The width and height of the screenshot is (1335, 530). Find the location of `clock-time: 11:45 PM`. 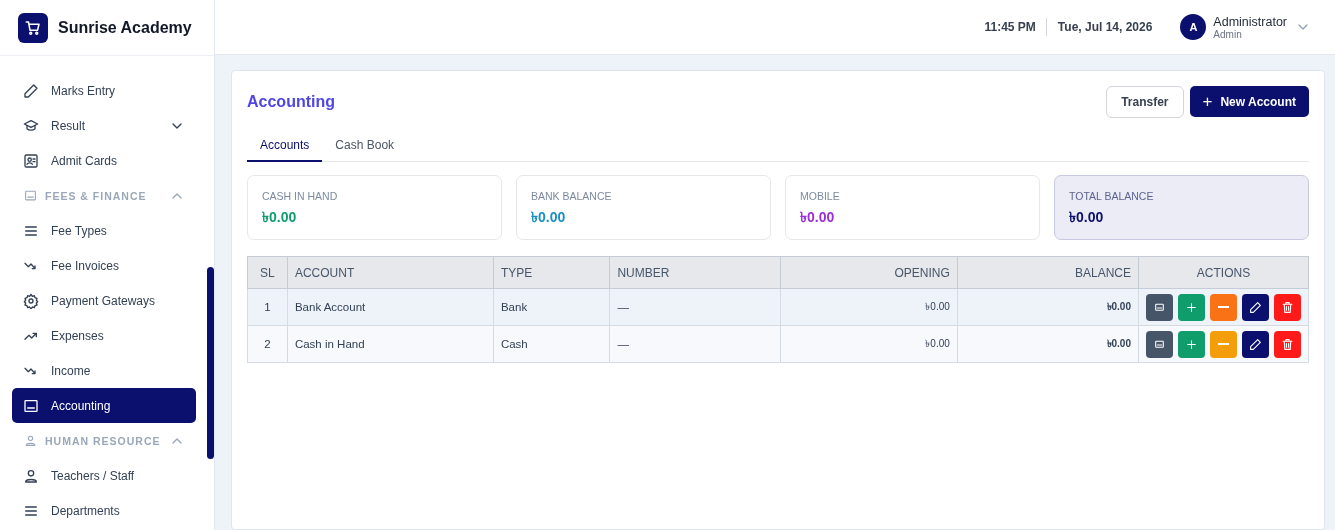

clock-time: 11:45 PM is located at coordinates (1015, 27).